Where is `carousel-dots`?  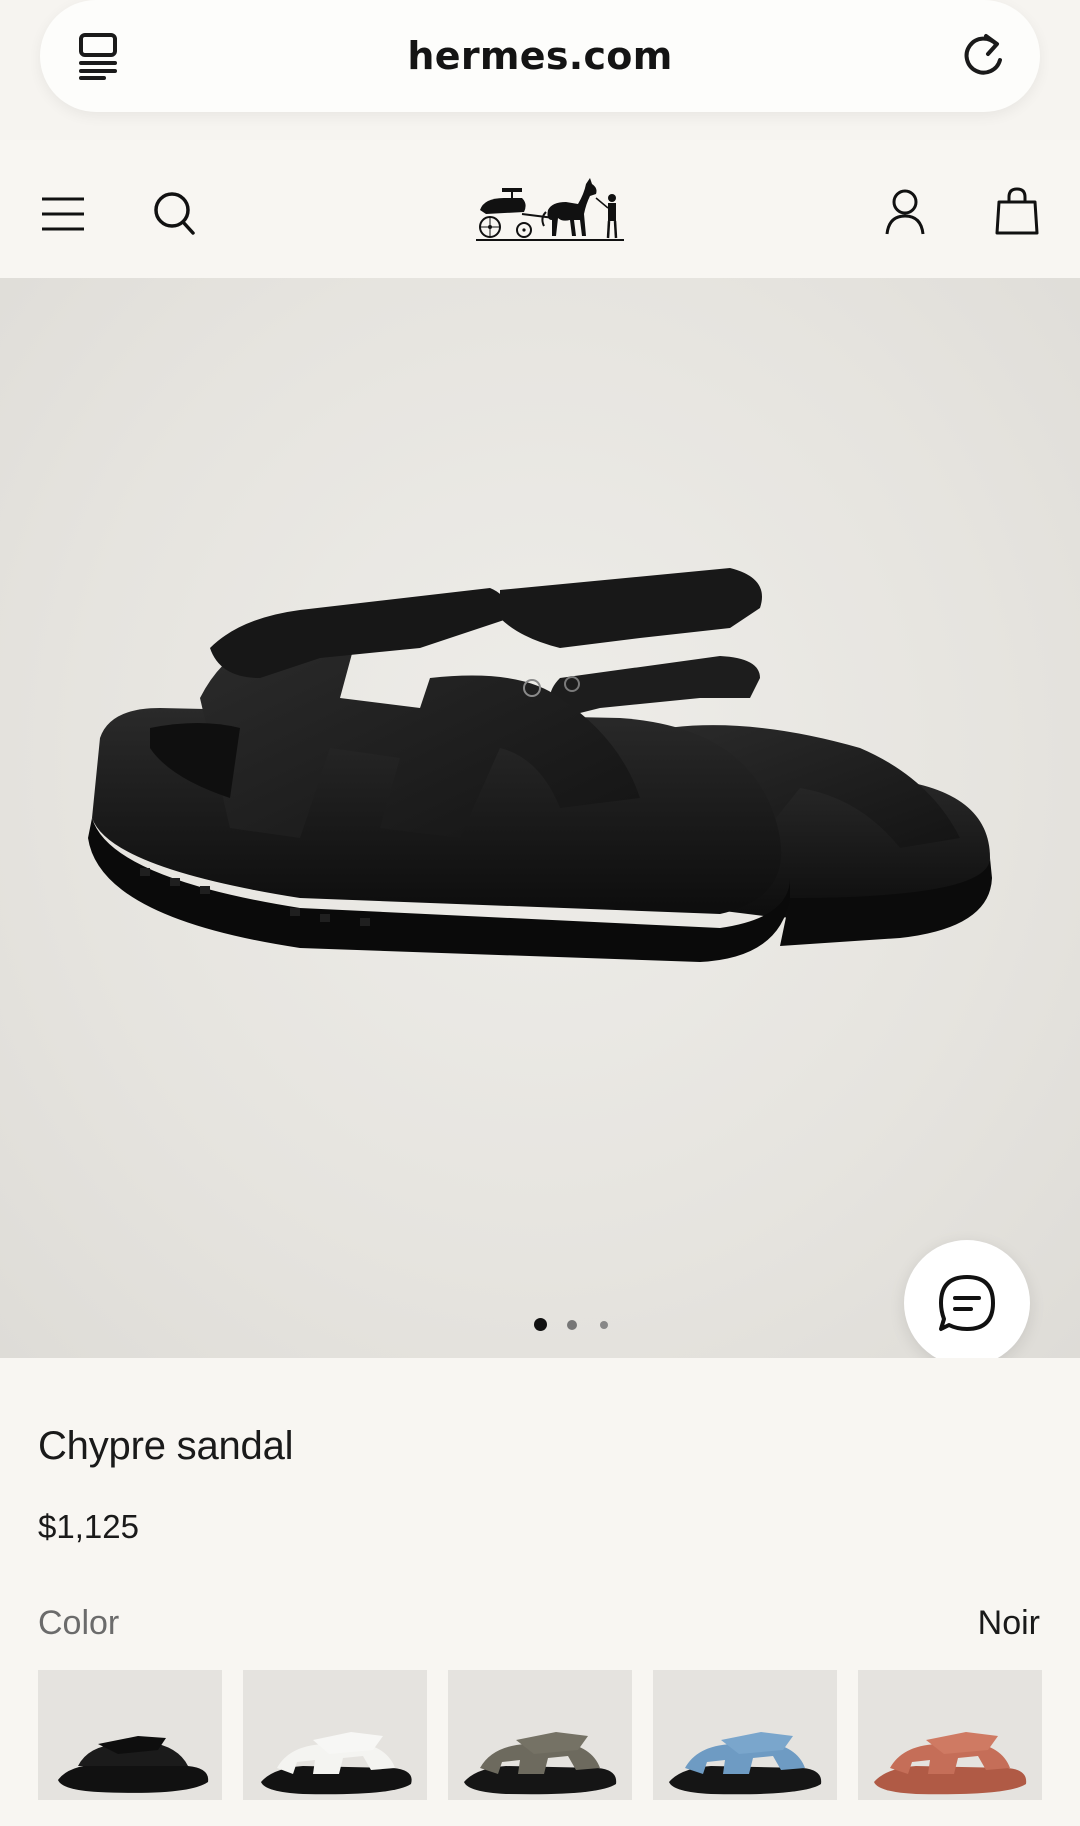 carousel-dots is located at coordinates (574, 1326).